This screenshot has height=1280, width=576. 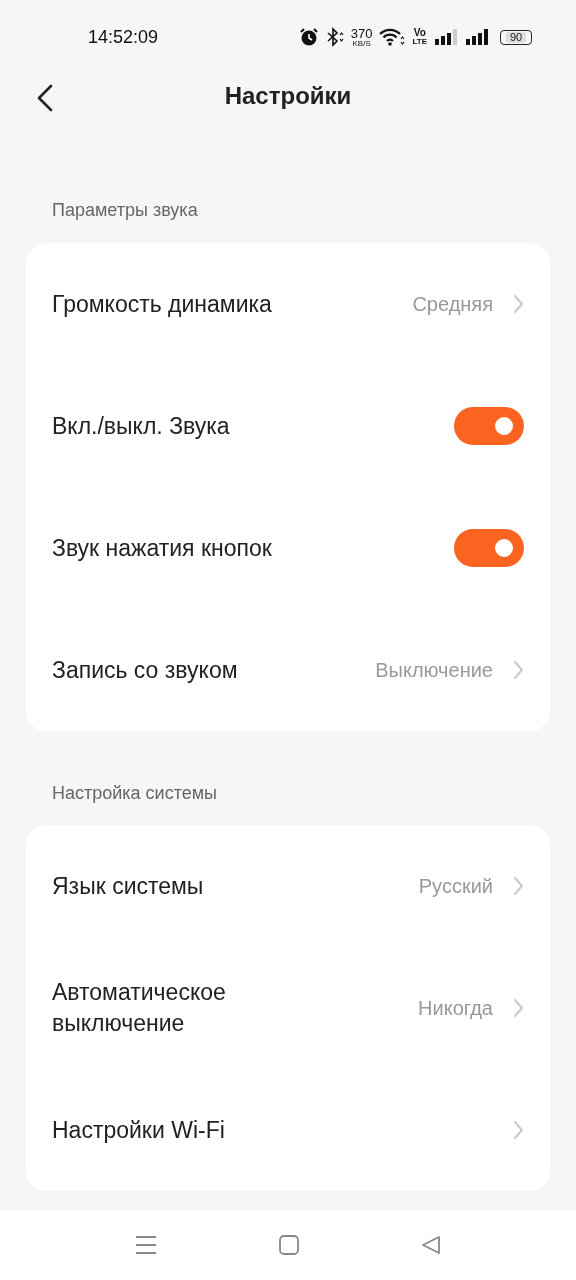 I want to click on setting-label: Язык системы, so click(x=128, y=886).